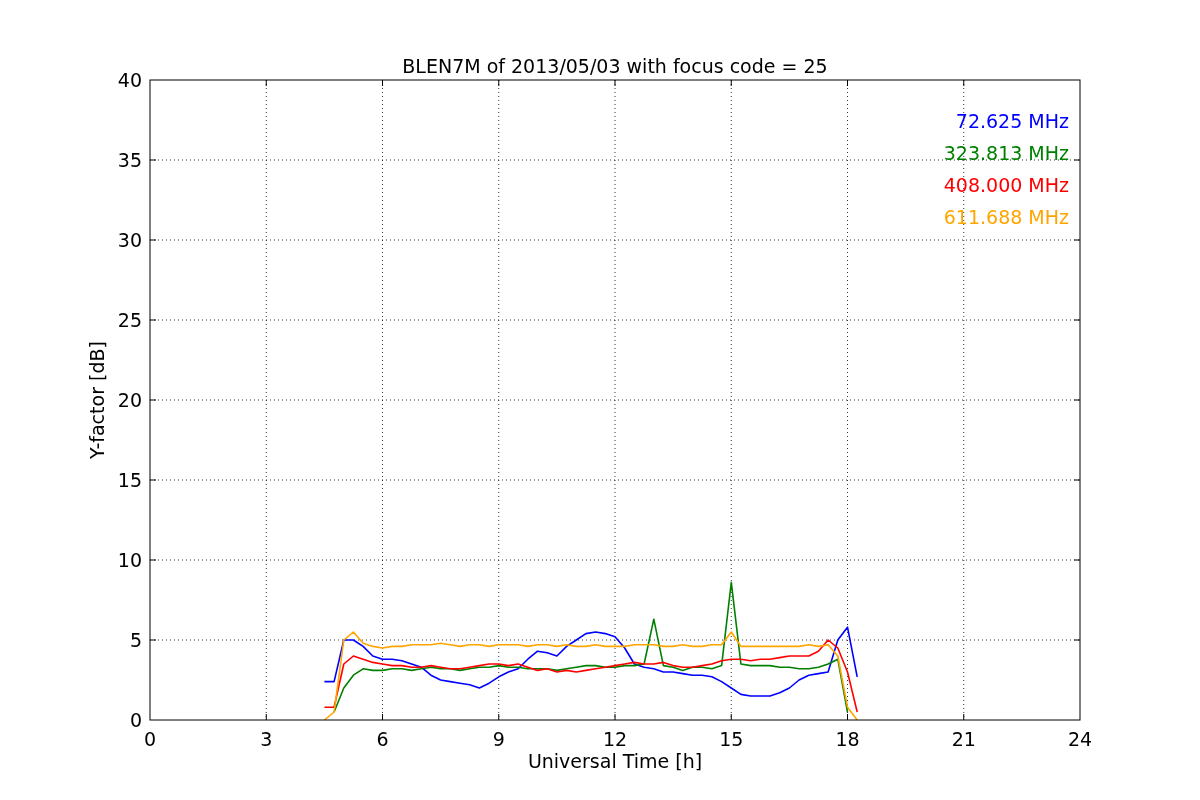 The height and width of the screenshot is (800, 1200). I want to click on legend-label: 72.625 MHz, so click(1012, 121).